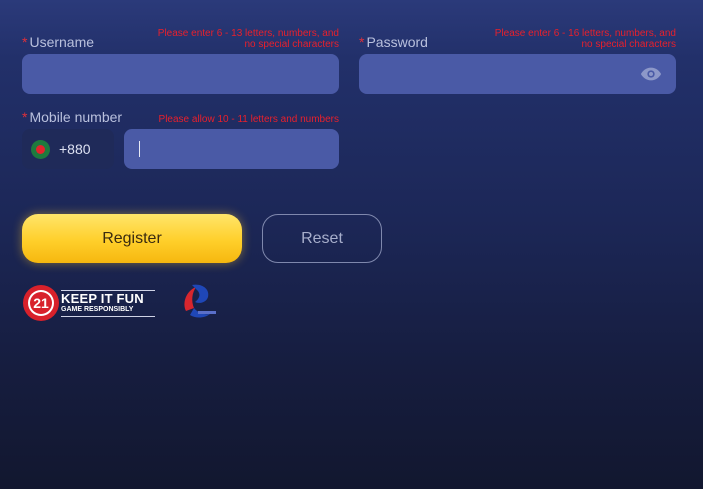 The image size is (703, 489). I want to click on country-dial-code: +880, so click(75, 149).